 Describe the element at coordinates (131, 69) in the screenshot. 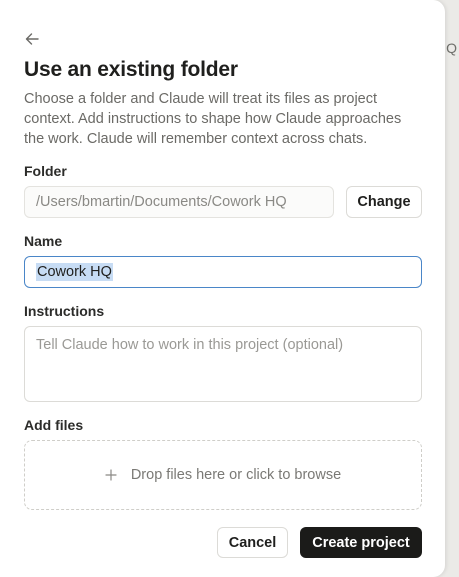

I see `dialog-title: Use an existing folder` at that location.